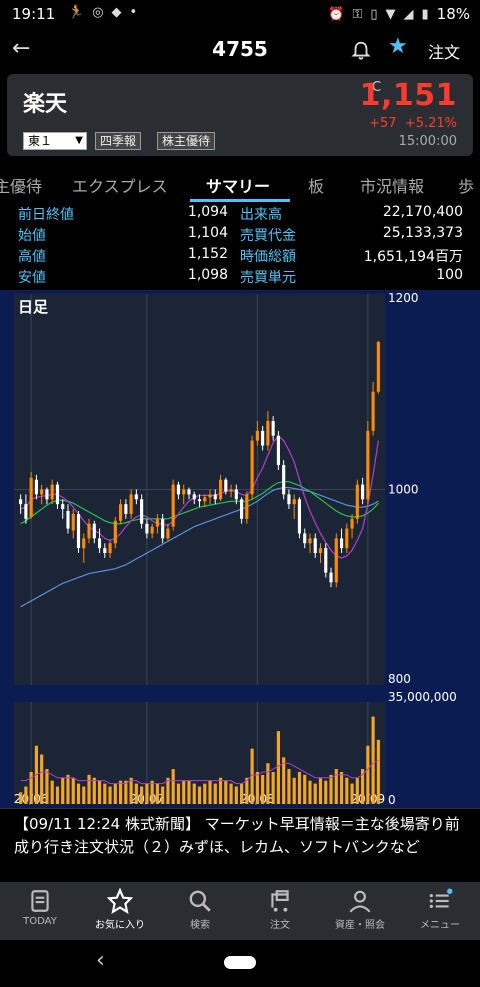 This screenshot has height=987, width=480. Describe the element at coordinates (240, 200) in the screenshot. I see `active-tab-indicator` at that location.